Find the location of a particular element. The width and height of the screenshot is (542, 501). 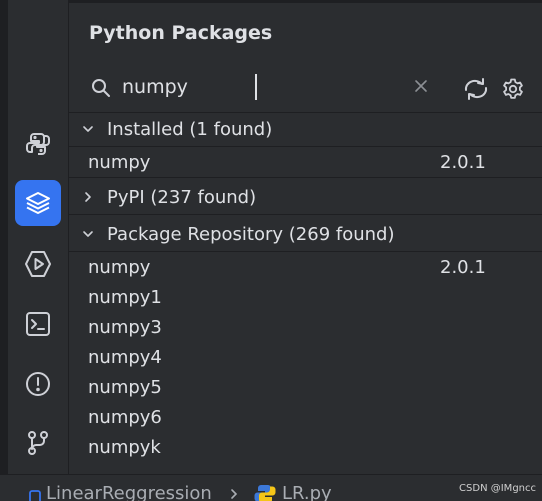

navigation-bar: LinearReggression LR.py CSDN @IMgncc is located at coordinates (271, 487).